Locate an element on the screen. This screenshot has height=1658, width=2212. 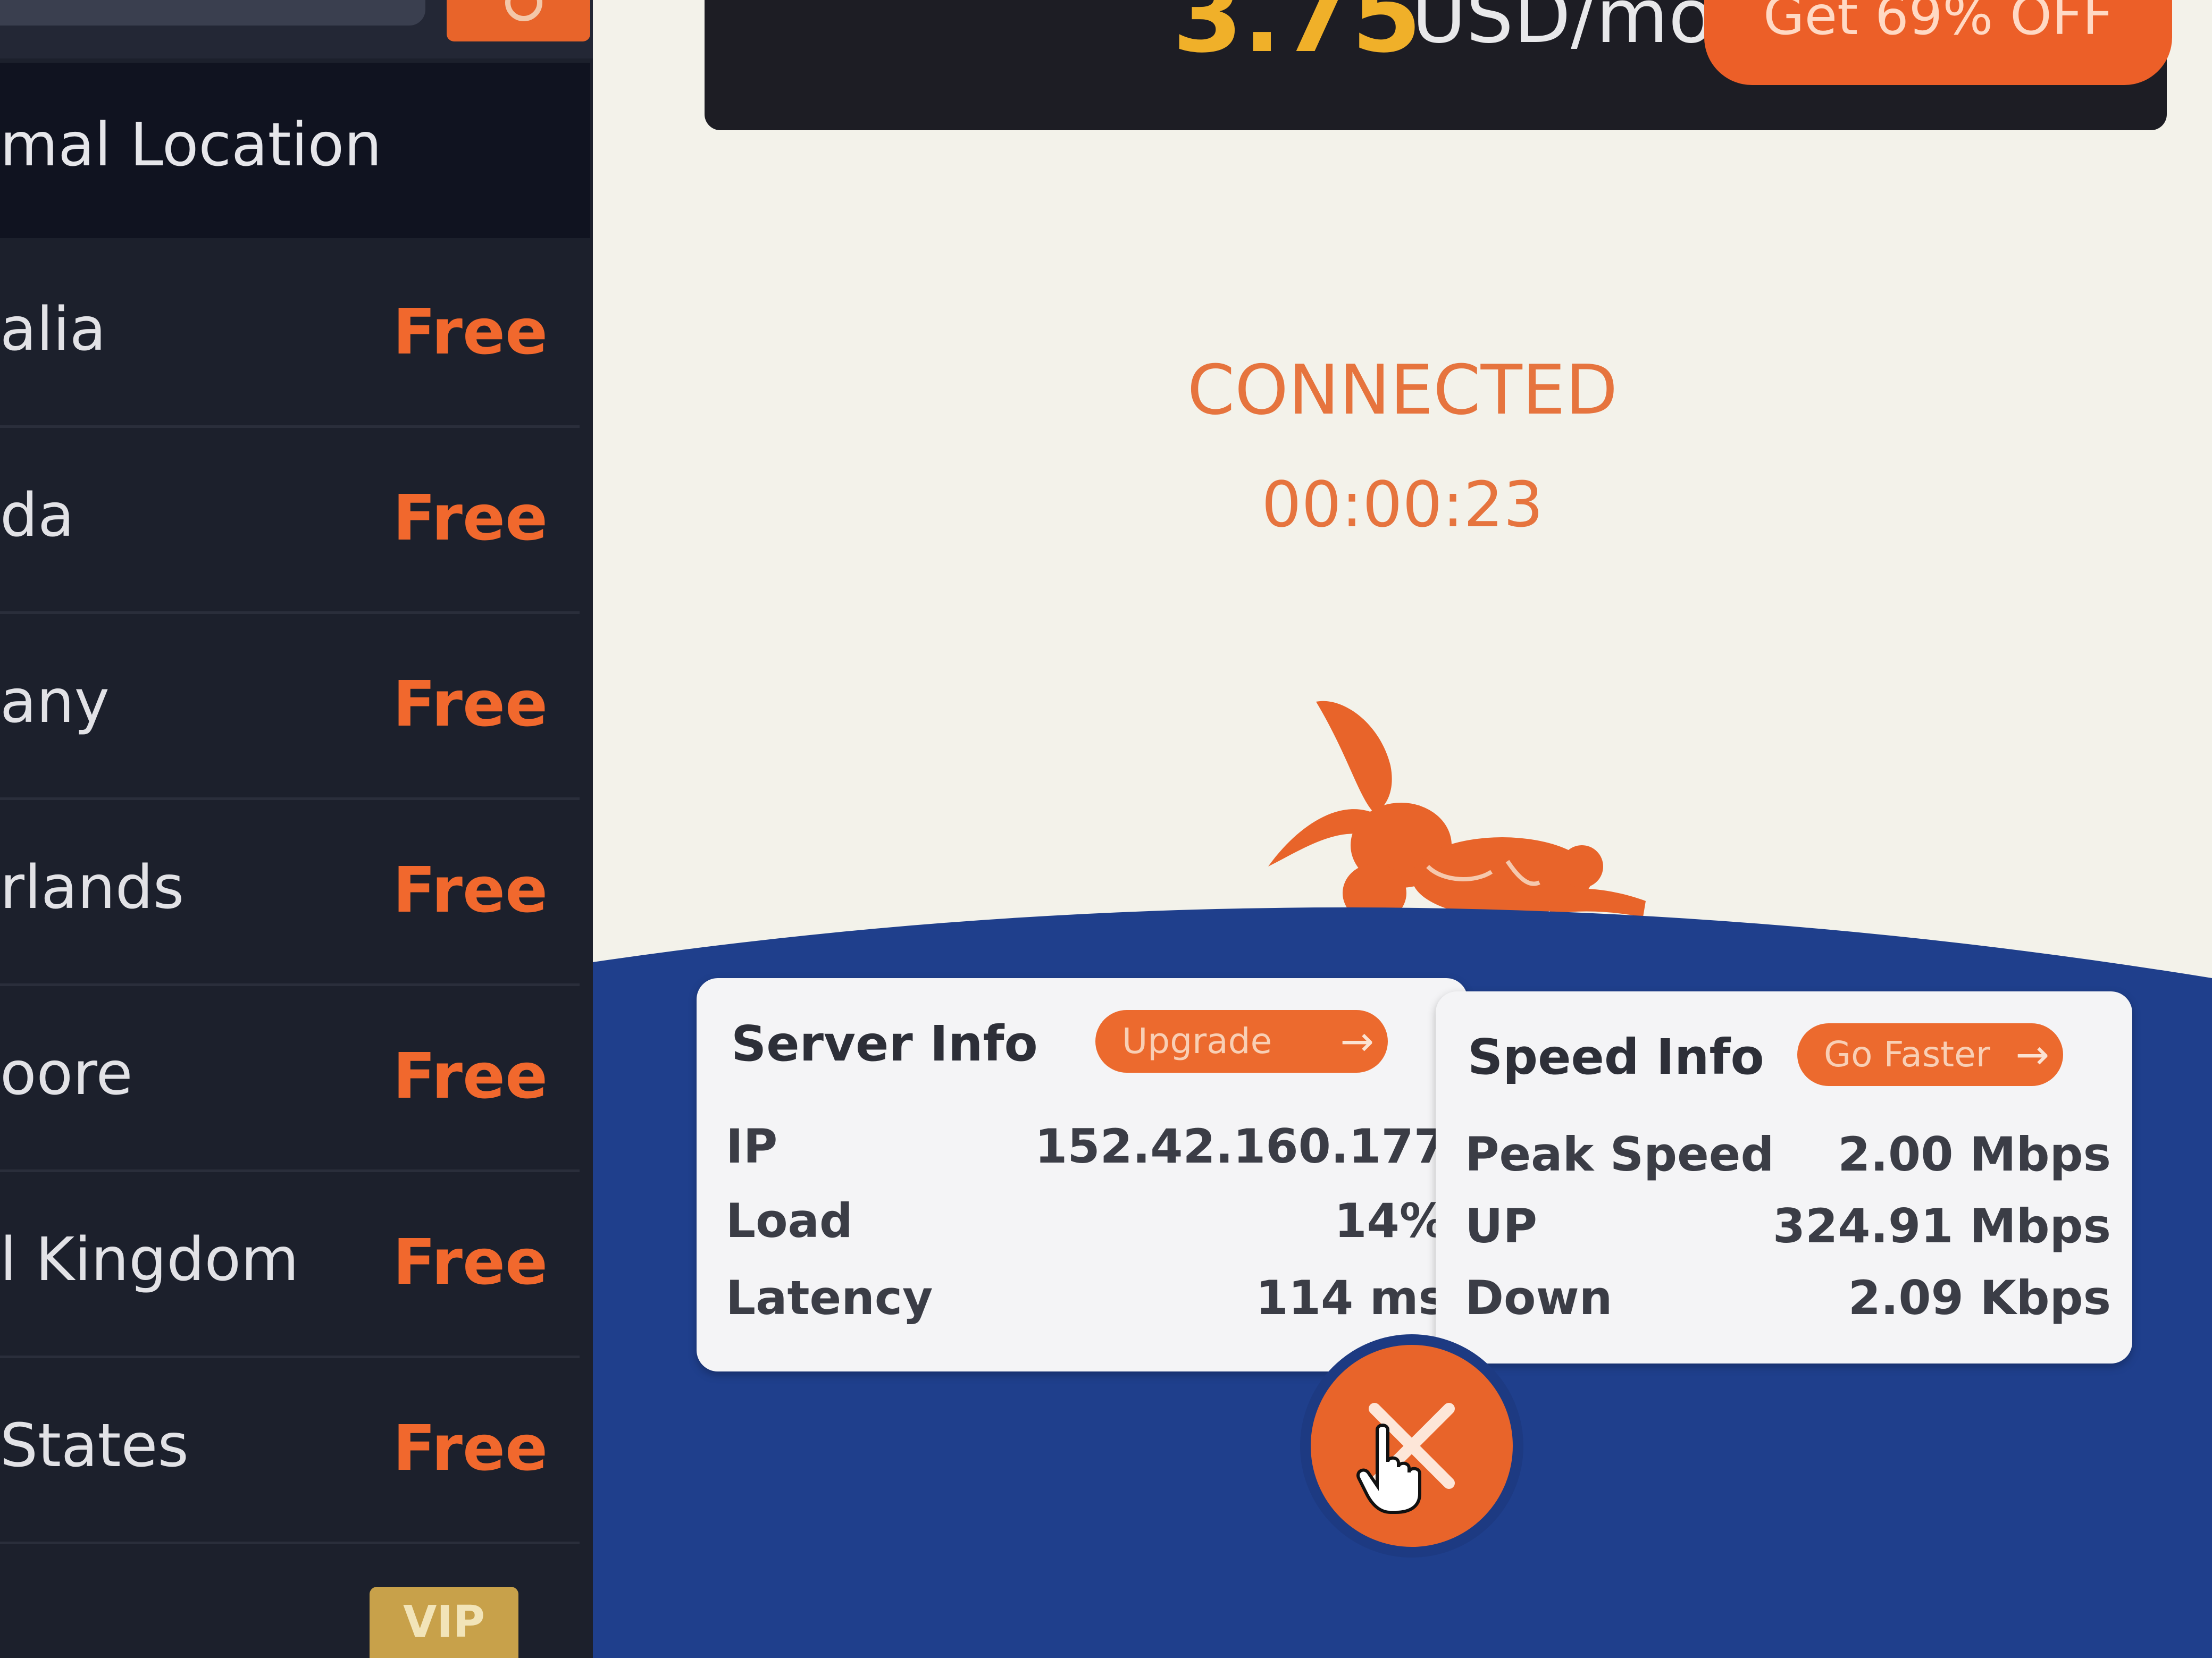
go-faster-label: Go Faster is located at coordinates (1907, 1054).